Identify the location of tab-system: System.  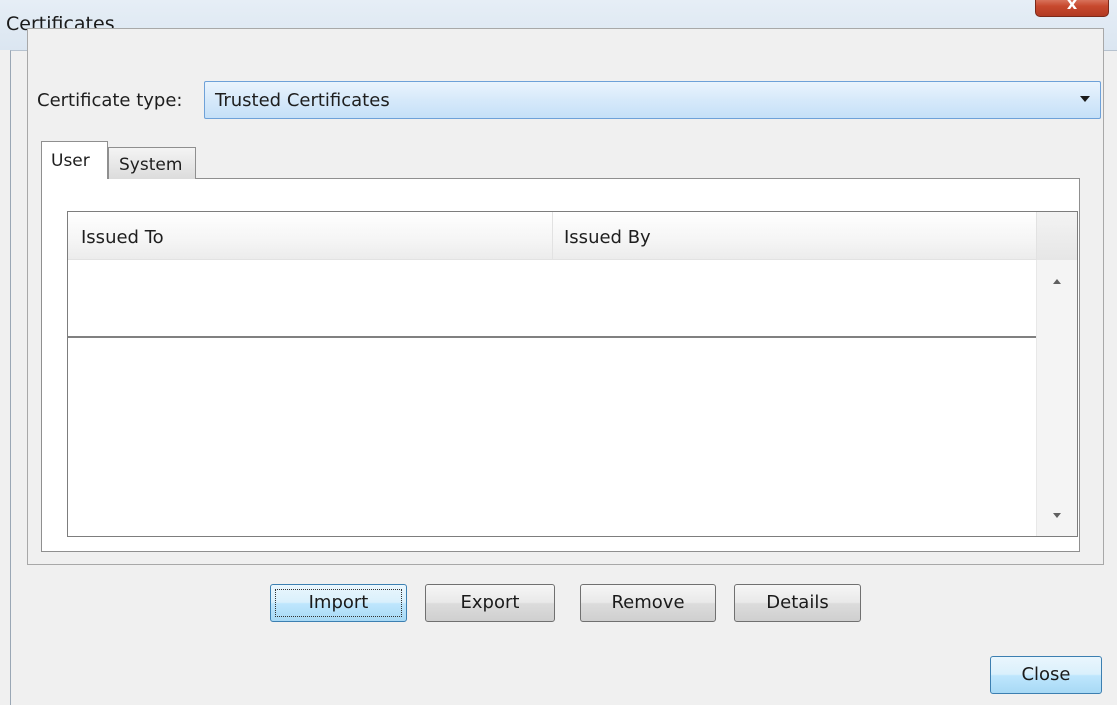
(152, 163).